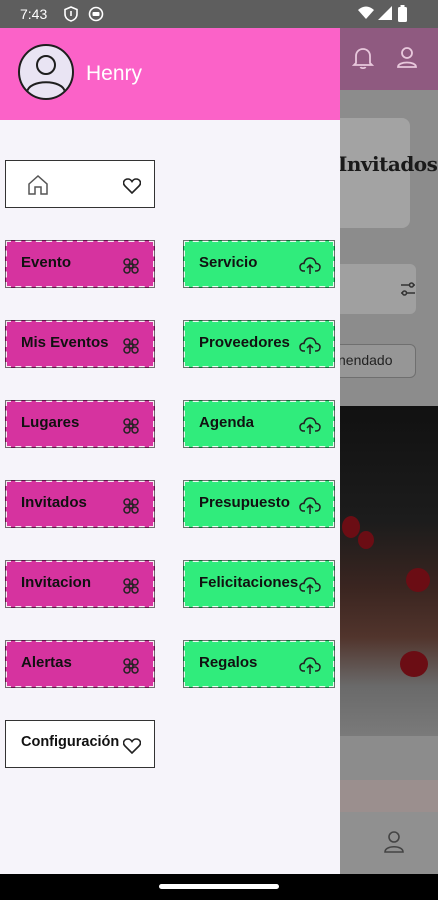 This screenshot has width=438, height=900. I want to click on cake-image, so click(388, 571).